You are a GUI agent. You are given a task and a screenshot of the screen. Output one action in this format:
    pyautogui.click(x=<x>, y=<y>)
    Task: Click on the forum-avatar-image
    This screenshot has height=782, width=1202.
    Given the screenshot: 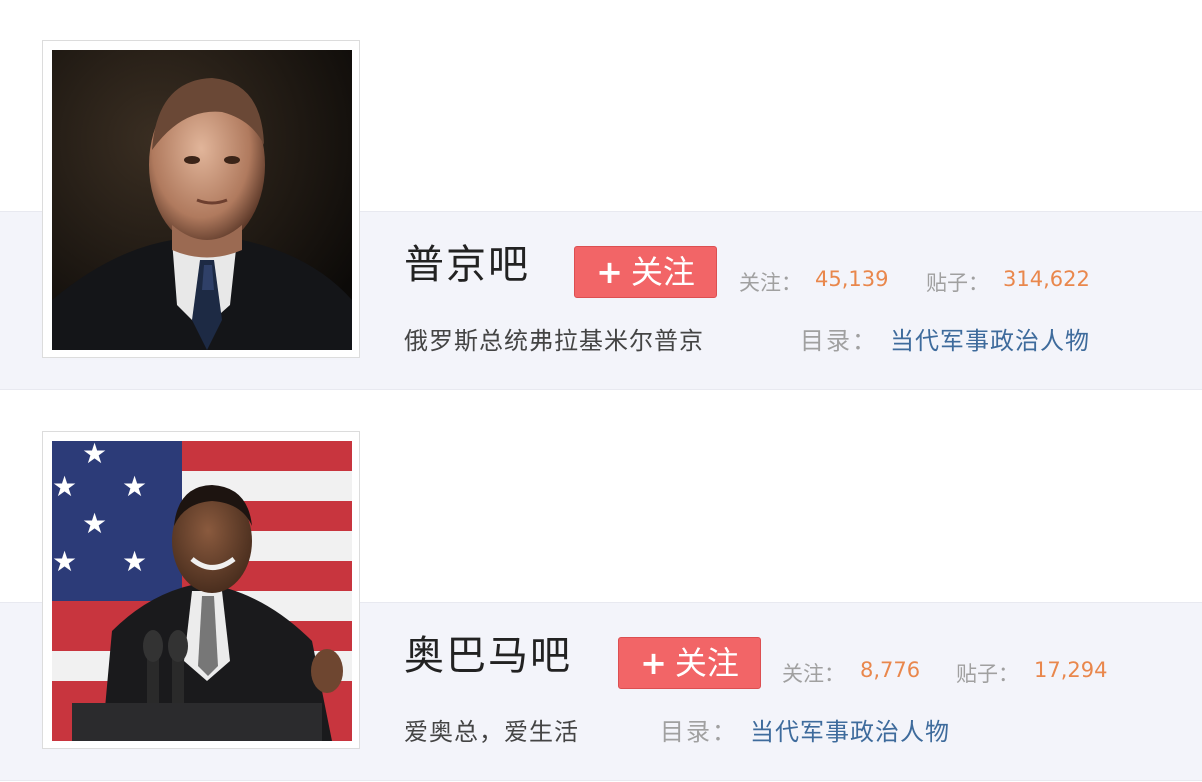 What is the action you would take?
    pyautogui.click(x=202, y=200)
    